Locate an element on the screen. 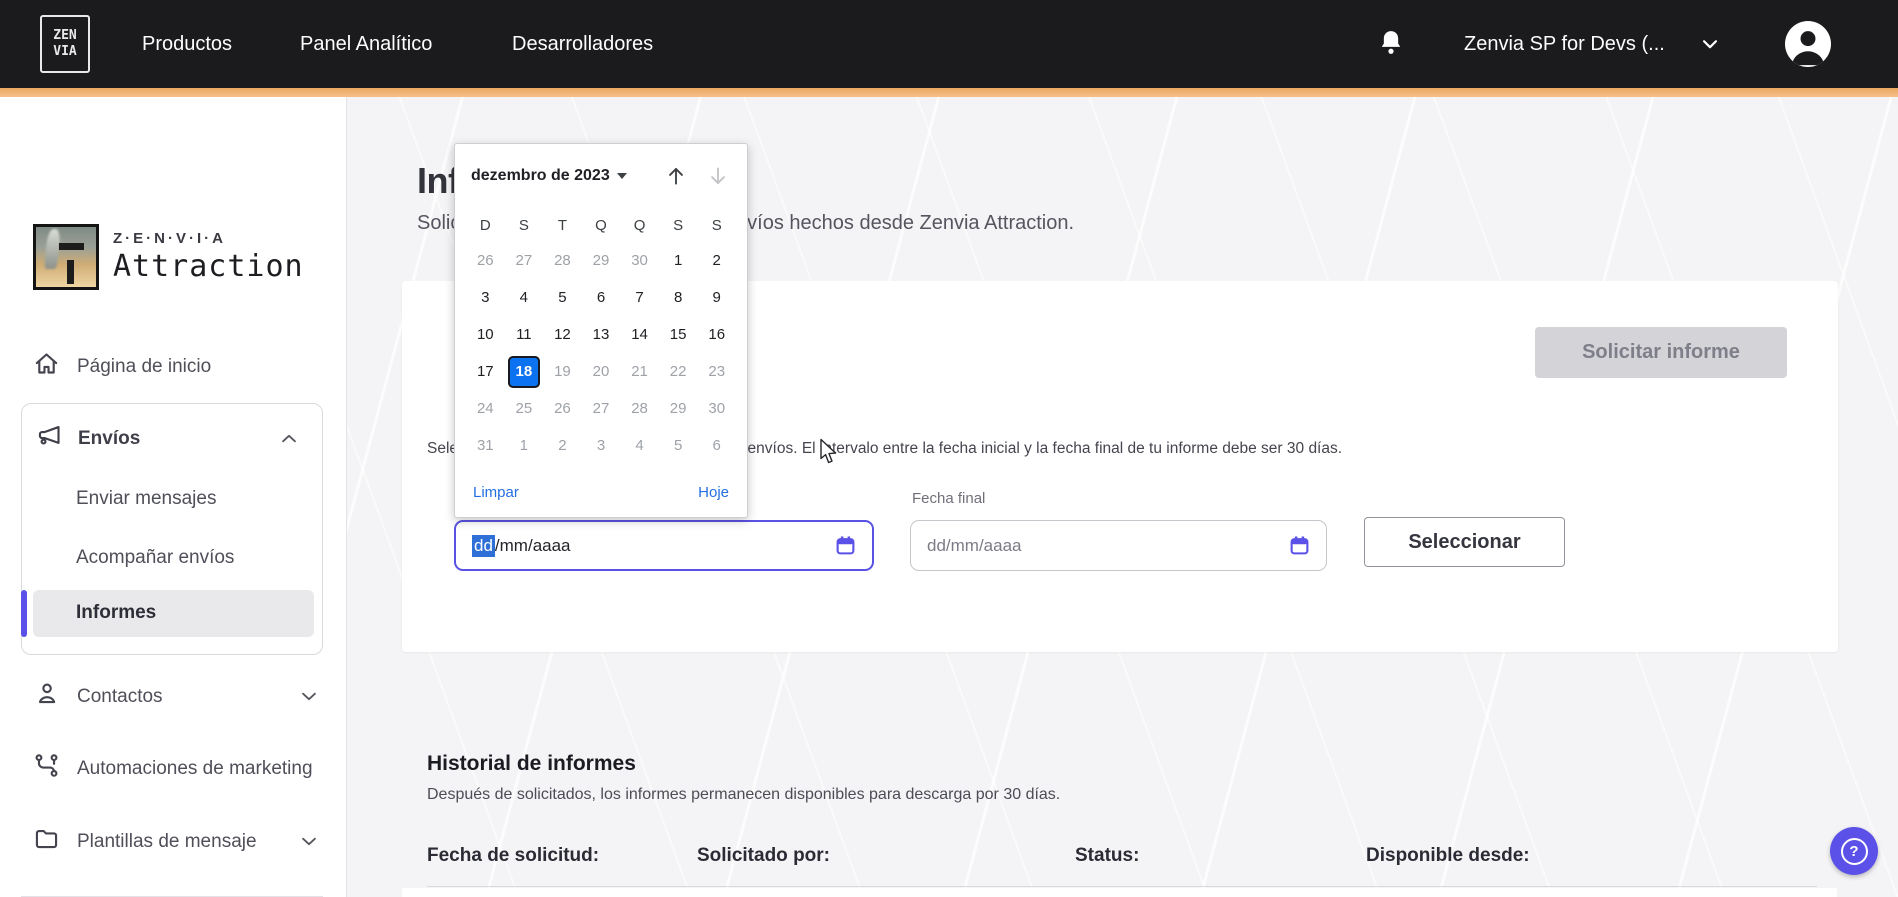 The image size is (1898, 897). calendar-day: 21 is located at coordinates (639, 371).